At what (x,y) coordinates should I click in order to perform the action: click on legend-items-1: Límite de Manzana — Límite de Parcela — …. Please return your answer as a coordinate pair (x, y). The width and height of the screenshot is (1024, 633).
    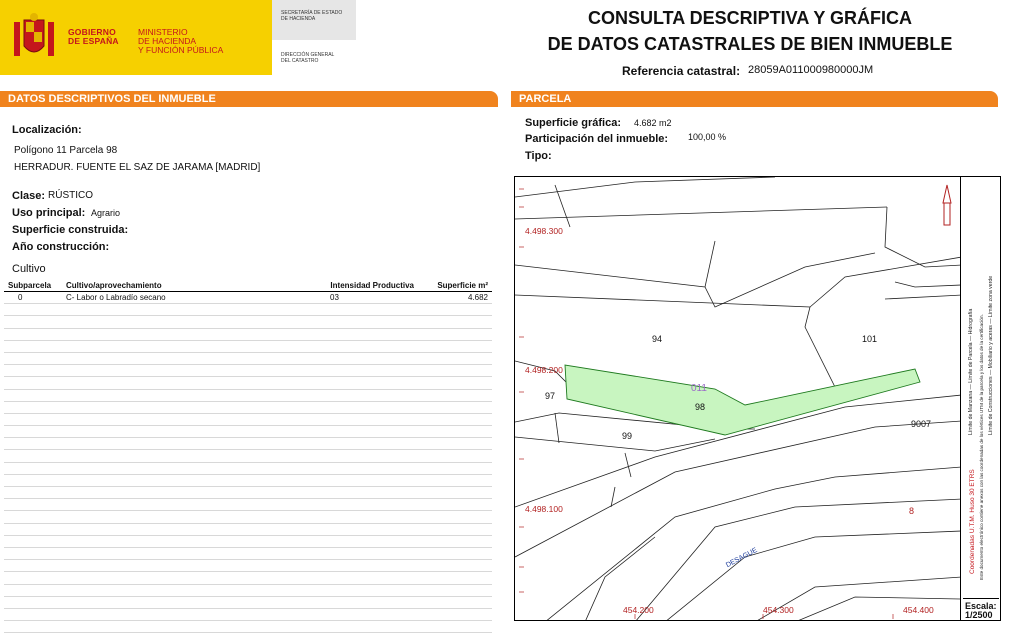
    Looking at the image, I should click on (971, 371).